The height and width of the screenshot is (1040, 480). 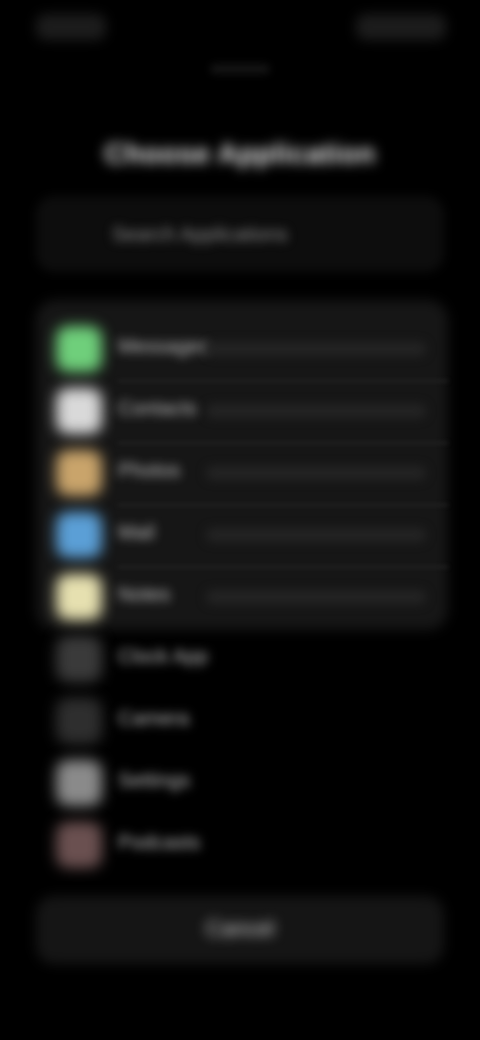 I want to click on sheet-grab-handle, so click(x=240, y=69).